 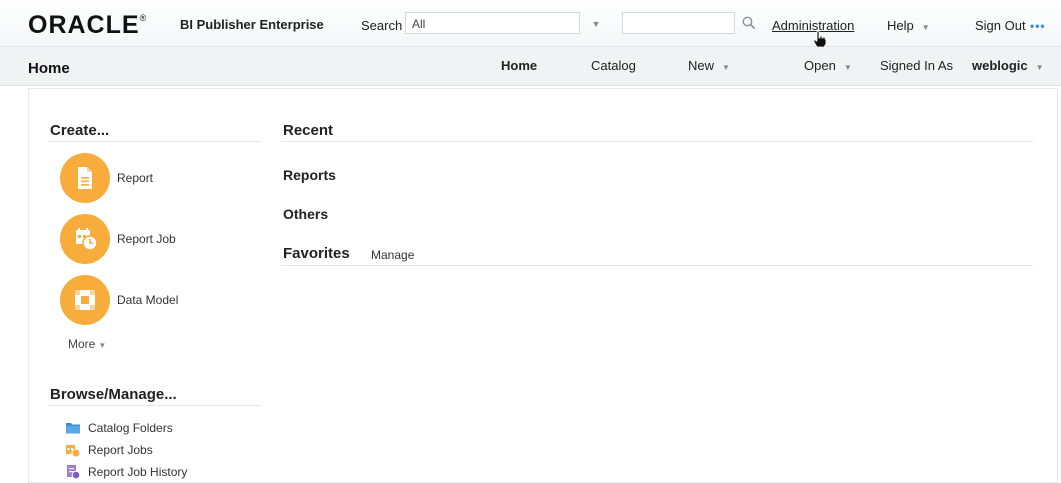 I want to click on report-jobs-icon, so click(x=73, y=451).